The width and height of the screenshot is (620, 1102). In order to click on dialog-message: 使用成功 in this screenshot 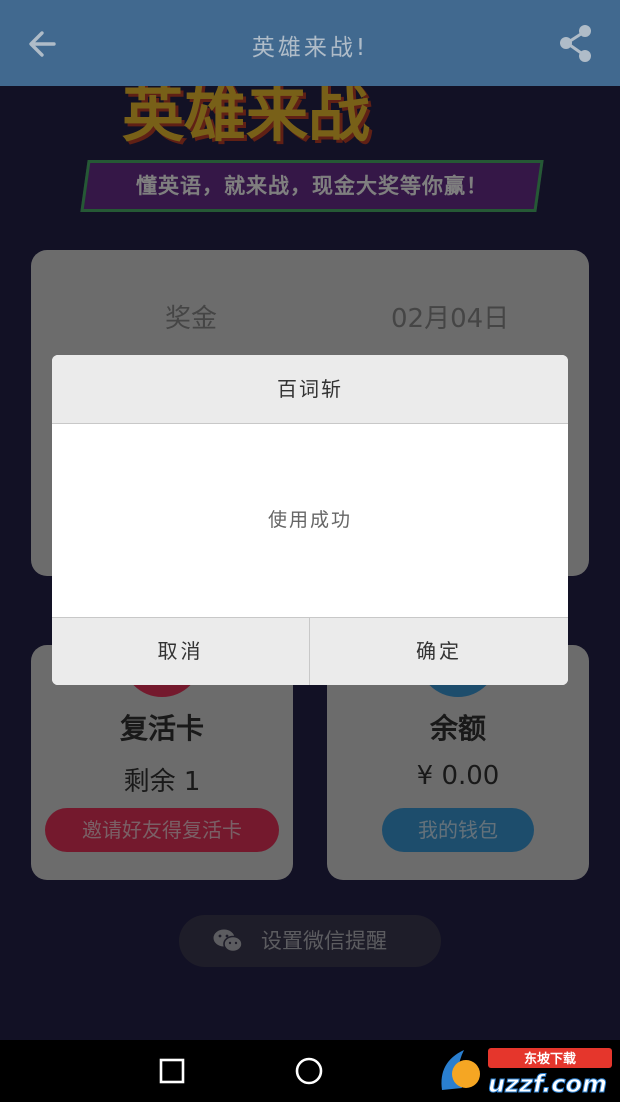, I will do `click(309, 520)`.